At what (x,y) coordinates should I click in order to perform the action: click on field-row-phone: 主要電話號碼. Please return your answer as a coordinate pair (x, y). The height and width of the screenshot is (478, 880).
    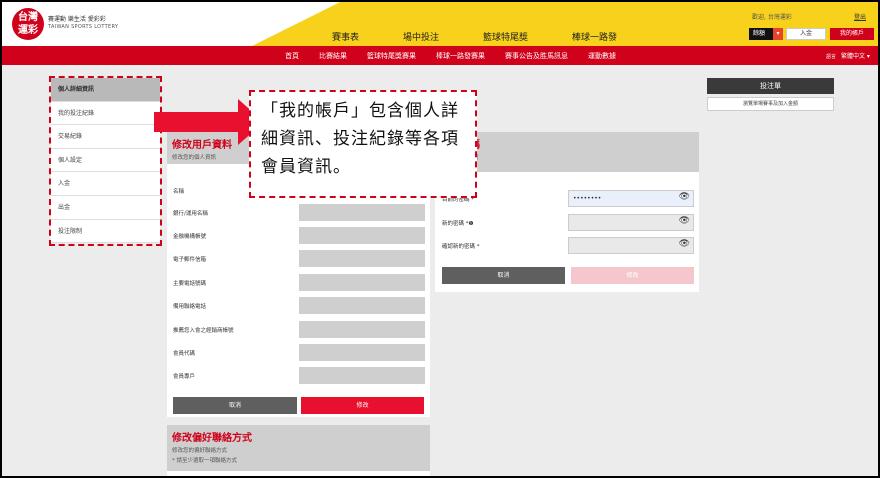
    Looking at the image, I should click on (299, 283).